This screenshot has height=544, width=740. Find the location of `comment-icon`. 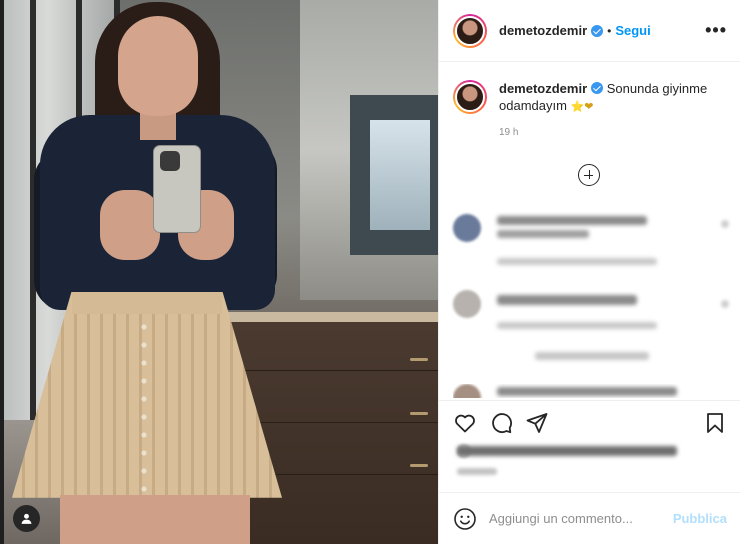

comment-icon is located at coordinates (501, 423).